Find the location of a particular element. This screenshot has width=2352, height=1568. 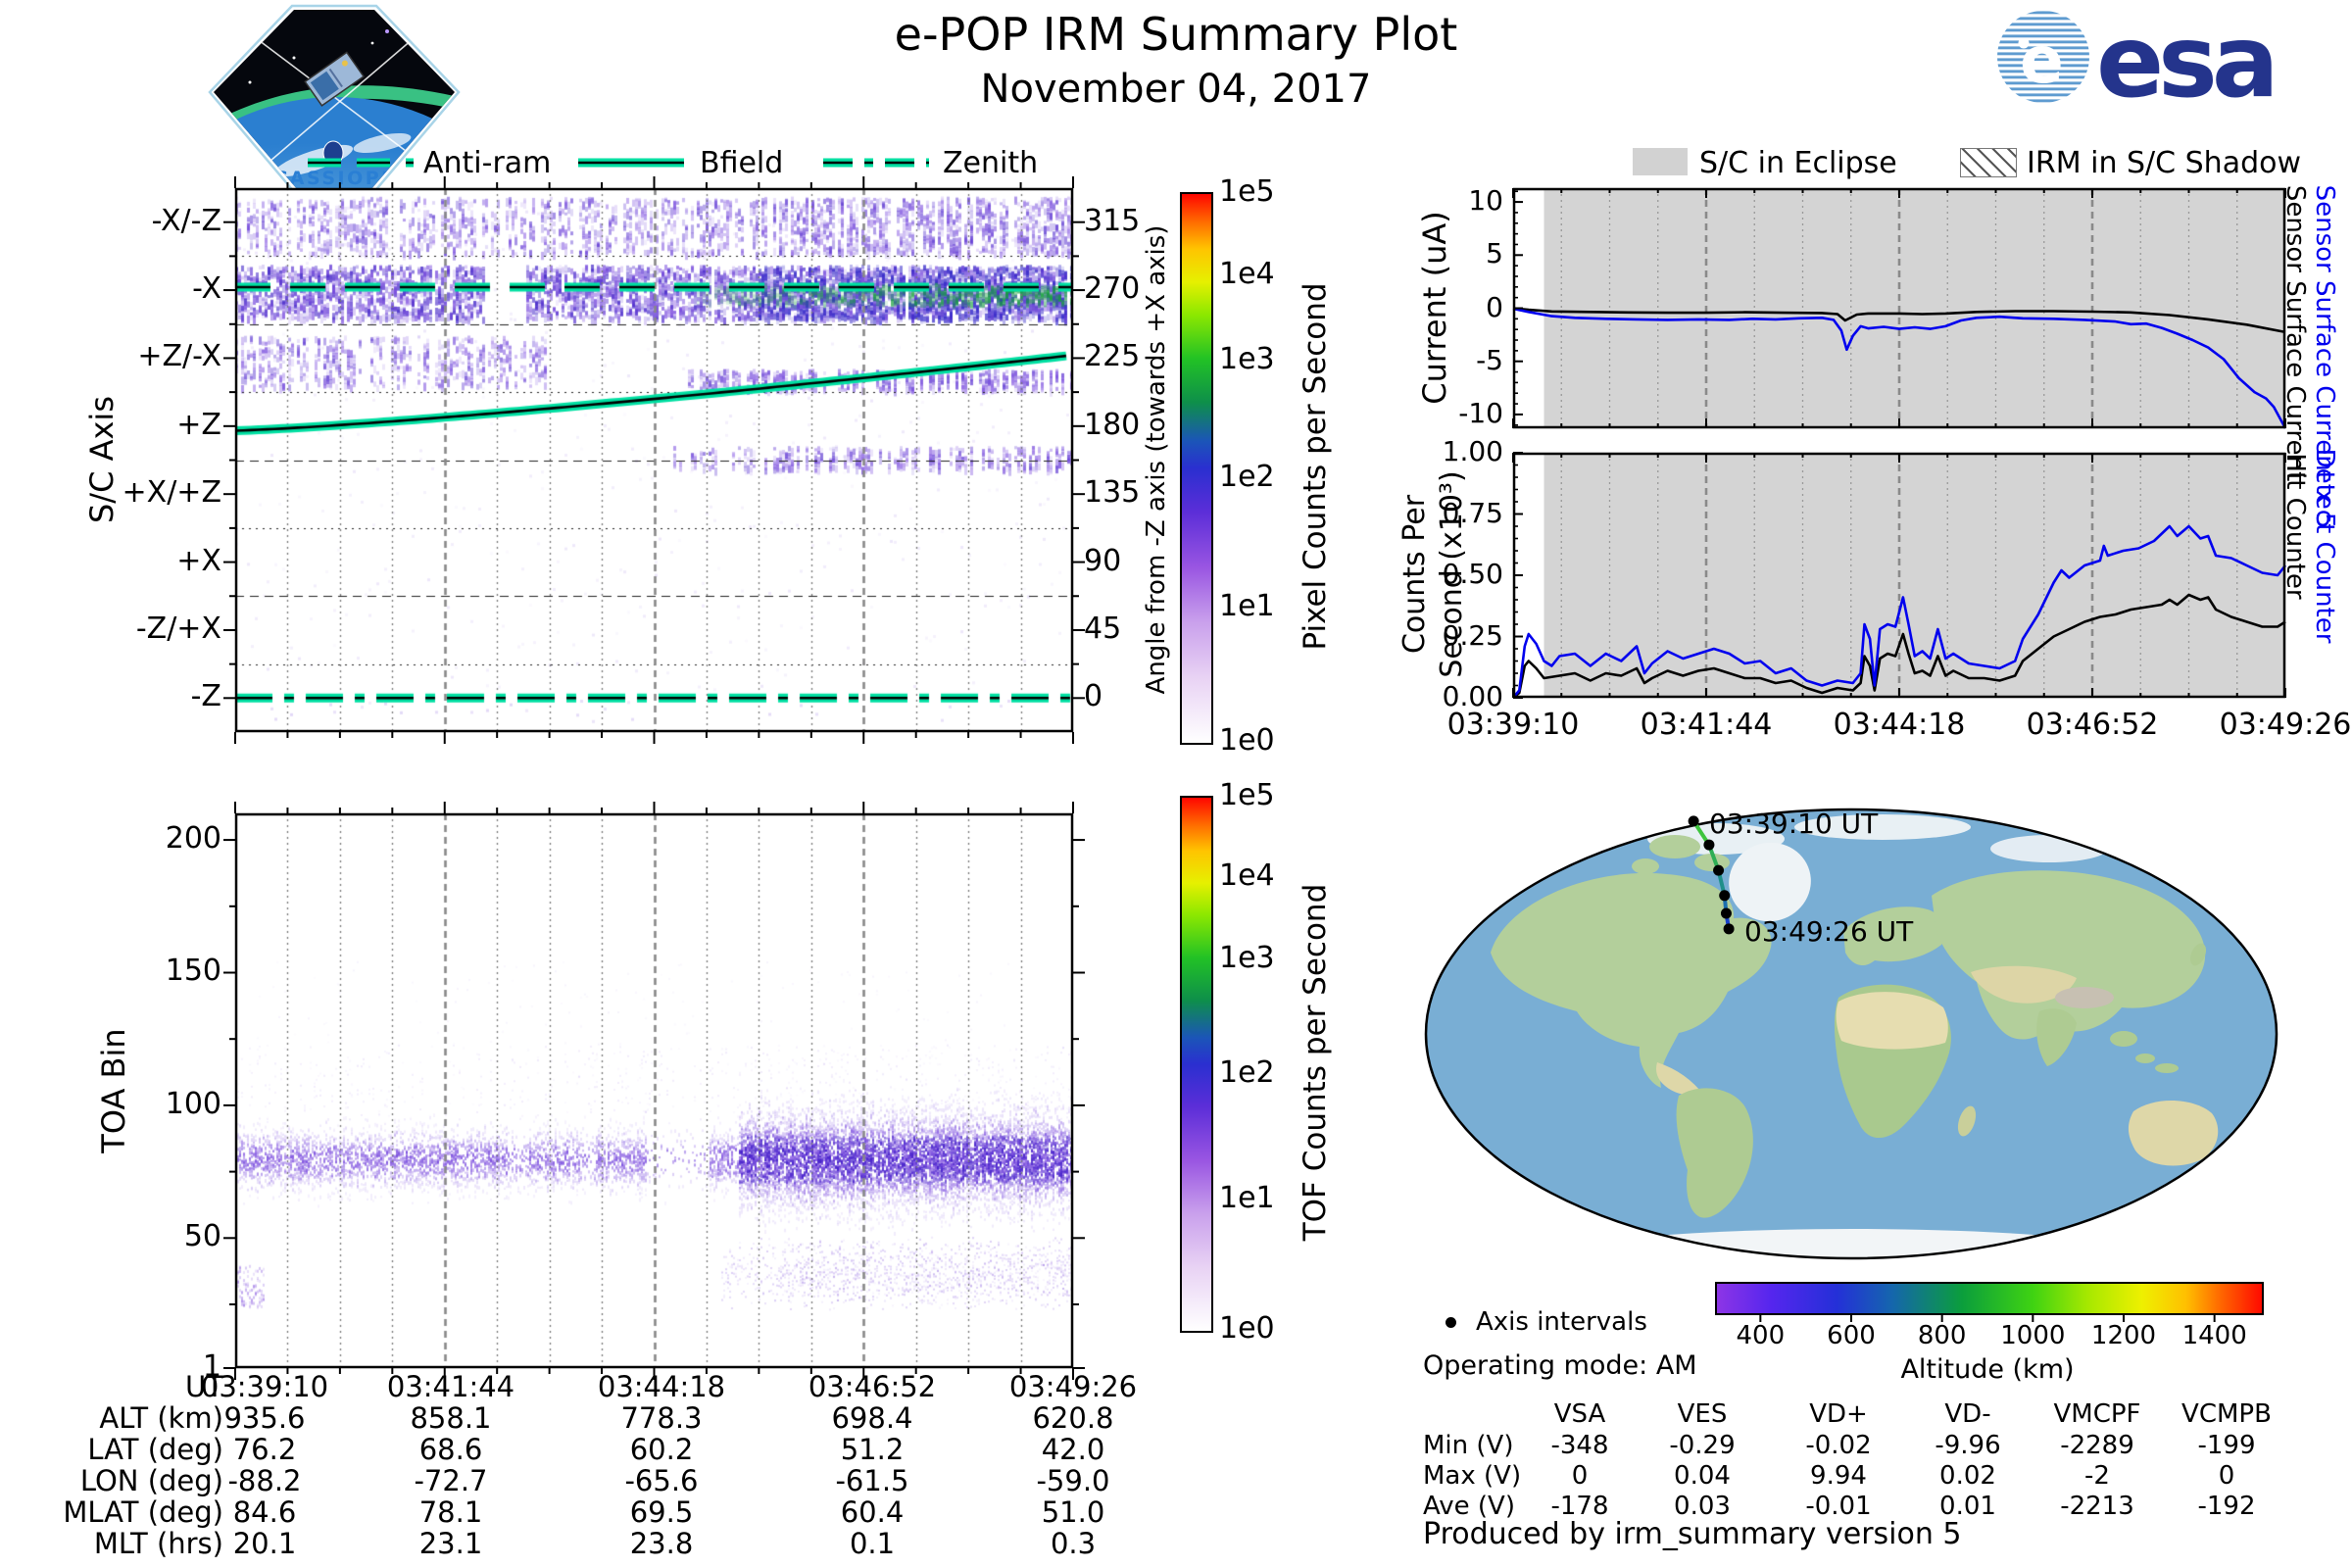

altitude-tick: 1200 is located at coordinates (2123, 1335).